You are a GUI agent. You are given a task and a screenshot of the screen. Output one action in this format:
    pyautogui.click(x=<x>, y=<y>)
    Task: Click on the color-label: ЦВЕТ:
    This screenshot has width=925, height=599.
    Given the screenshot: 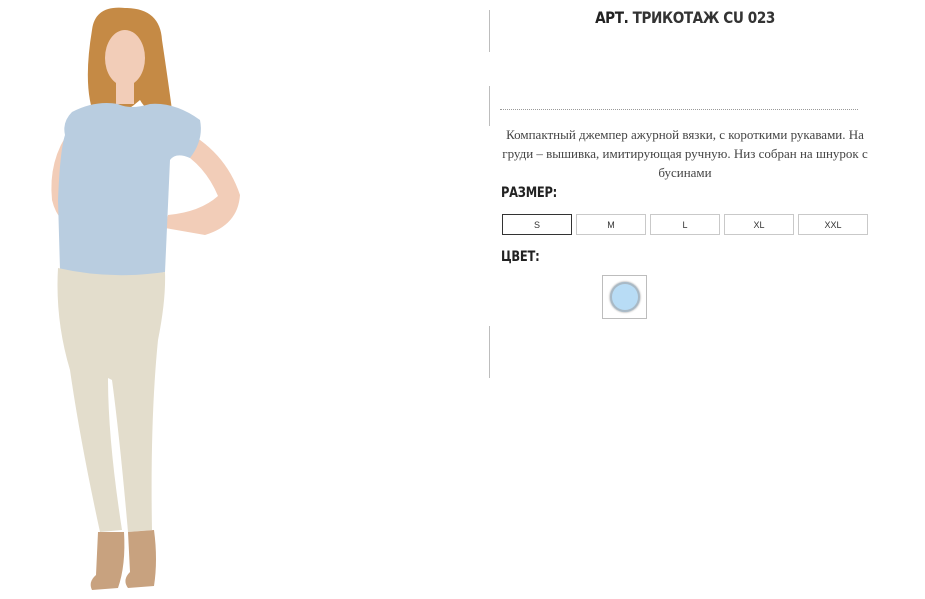 What is the action you would take?
    pyautogui.click(x=520, y=257)
    